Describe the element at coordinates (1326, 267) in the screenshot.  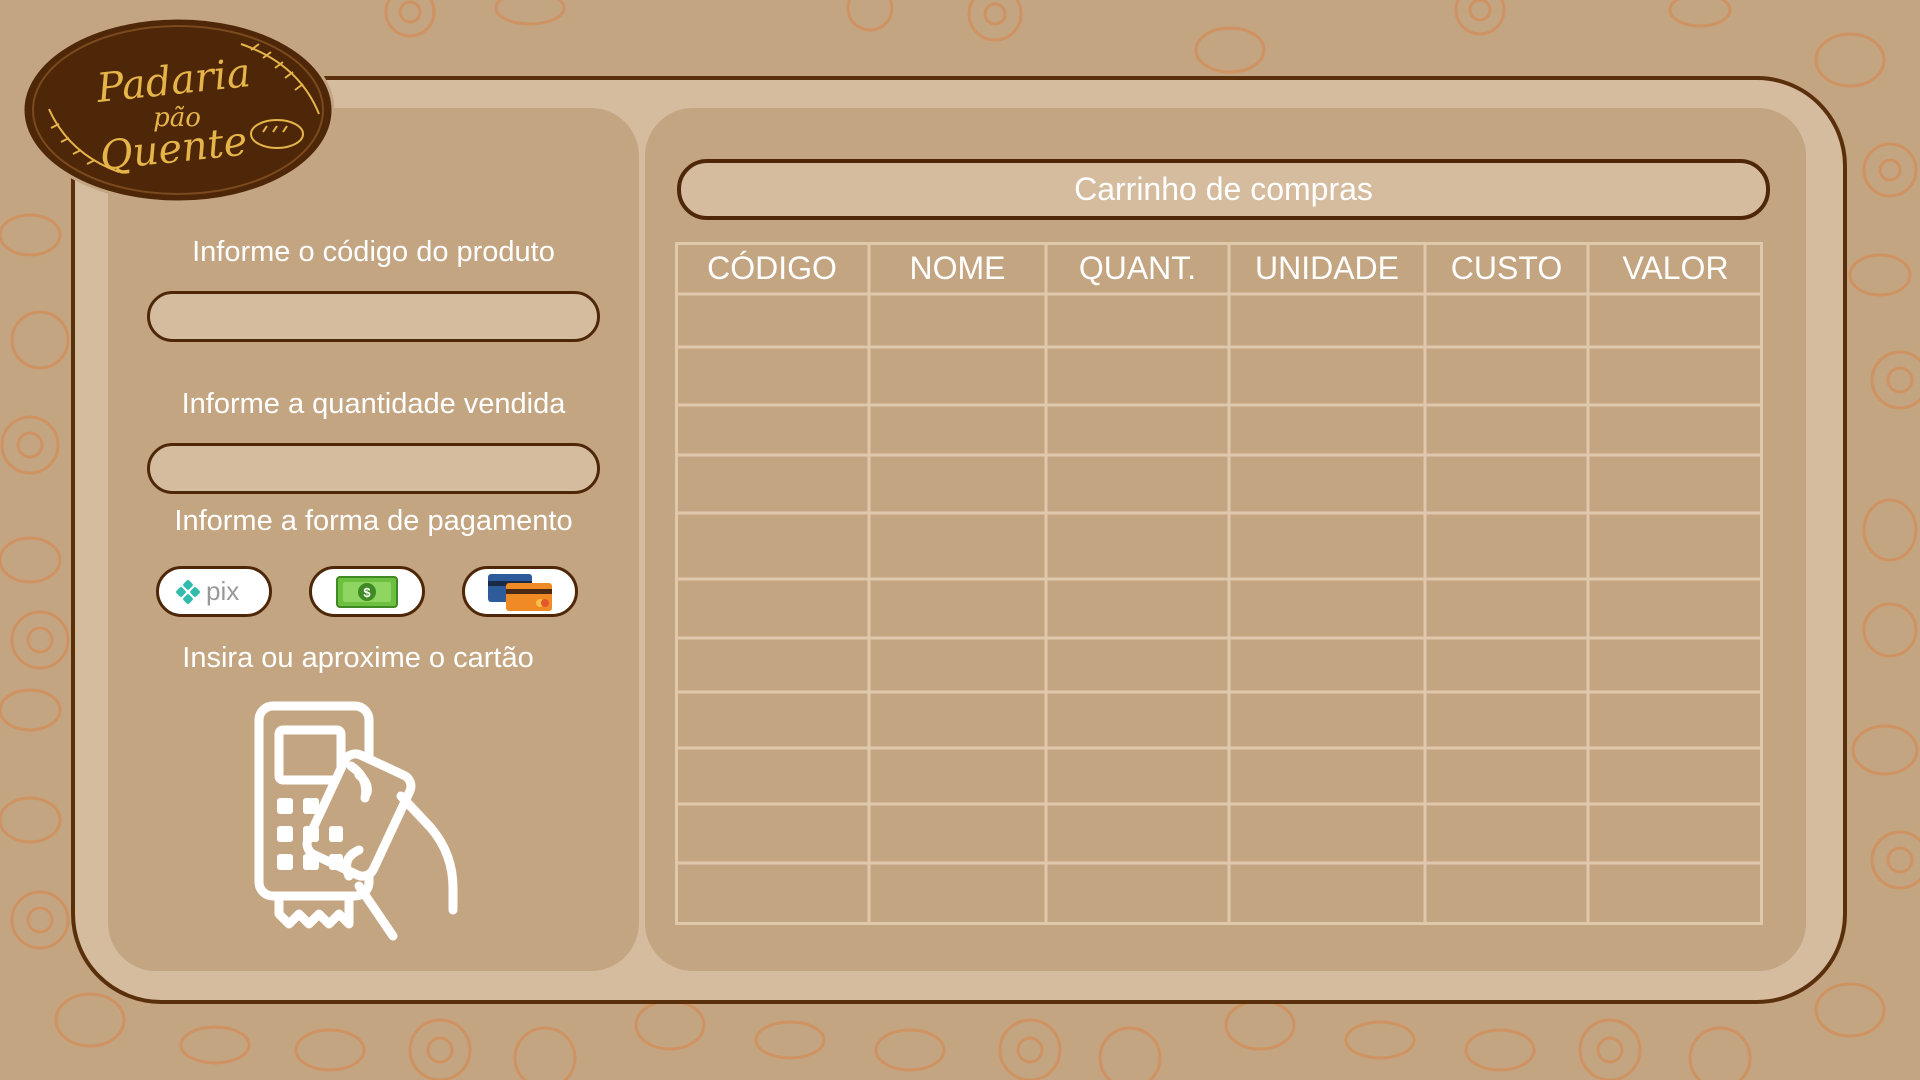
I see `column-header-unidade: UNIDADE` at that location.